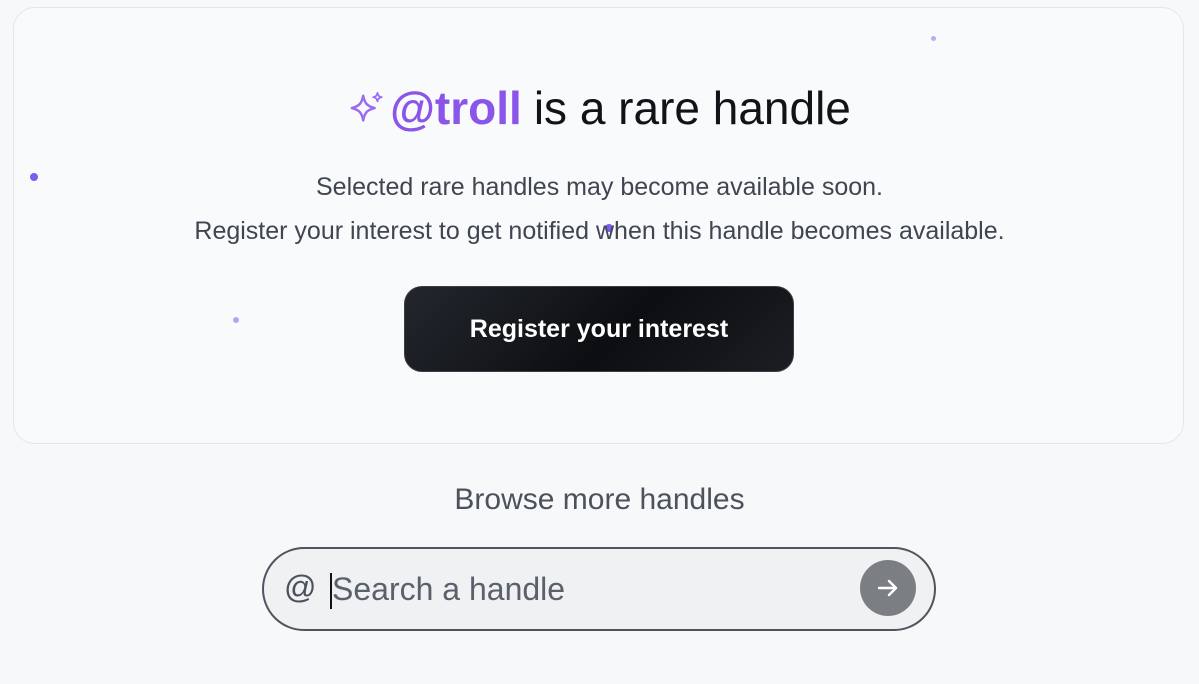  Describe the element at coordinates (456, 108) in the screenshot. I see `handle-name: @troll` at that location.